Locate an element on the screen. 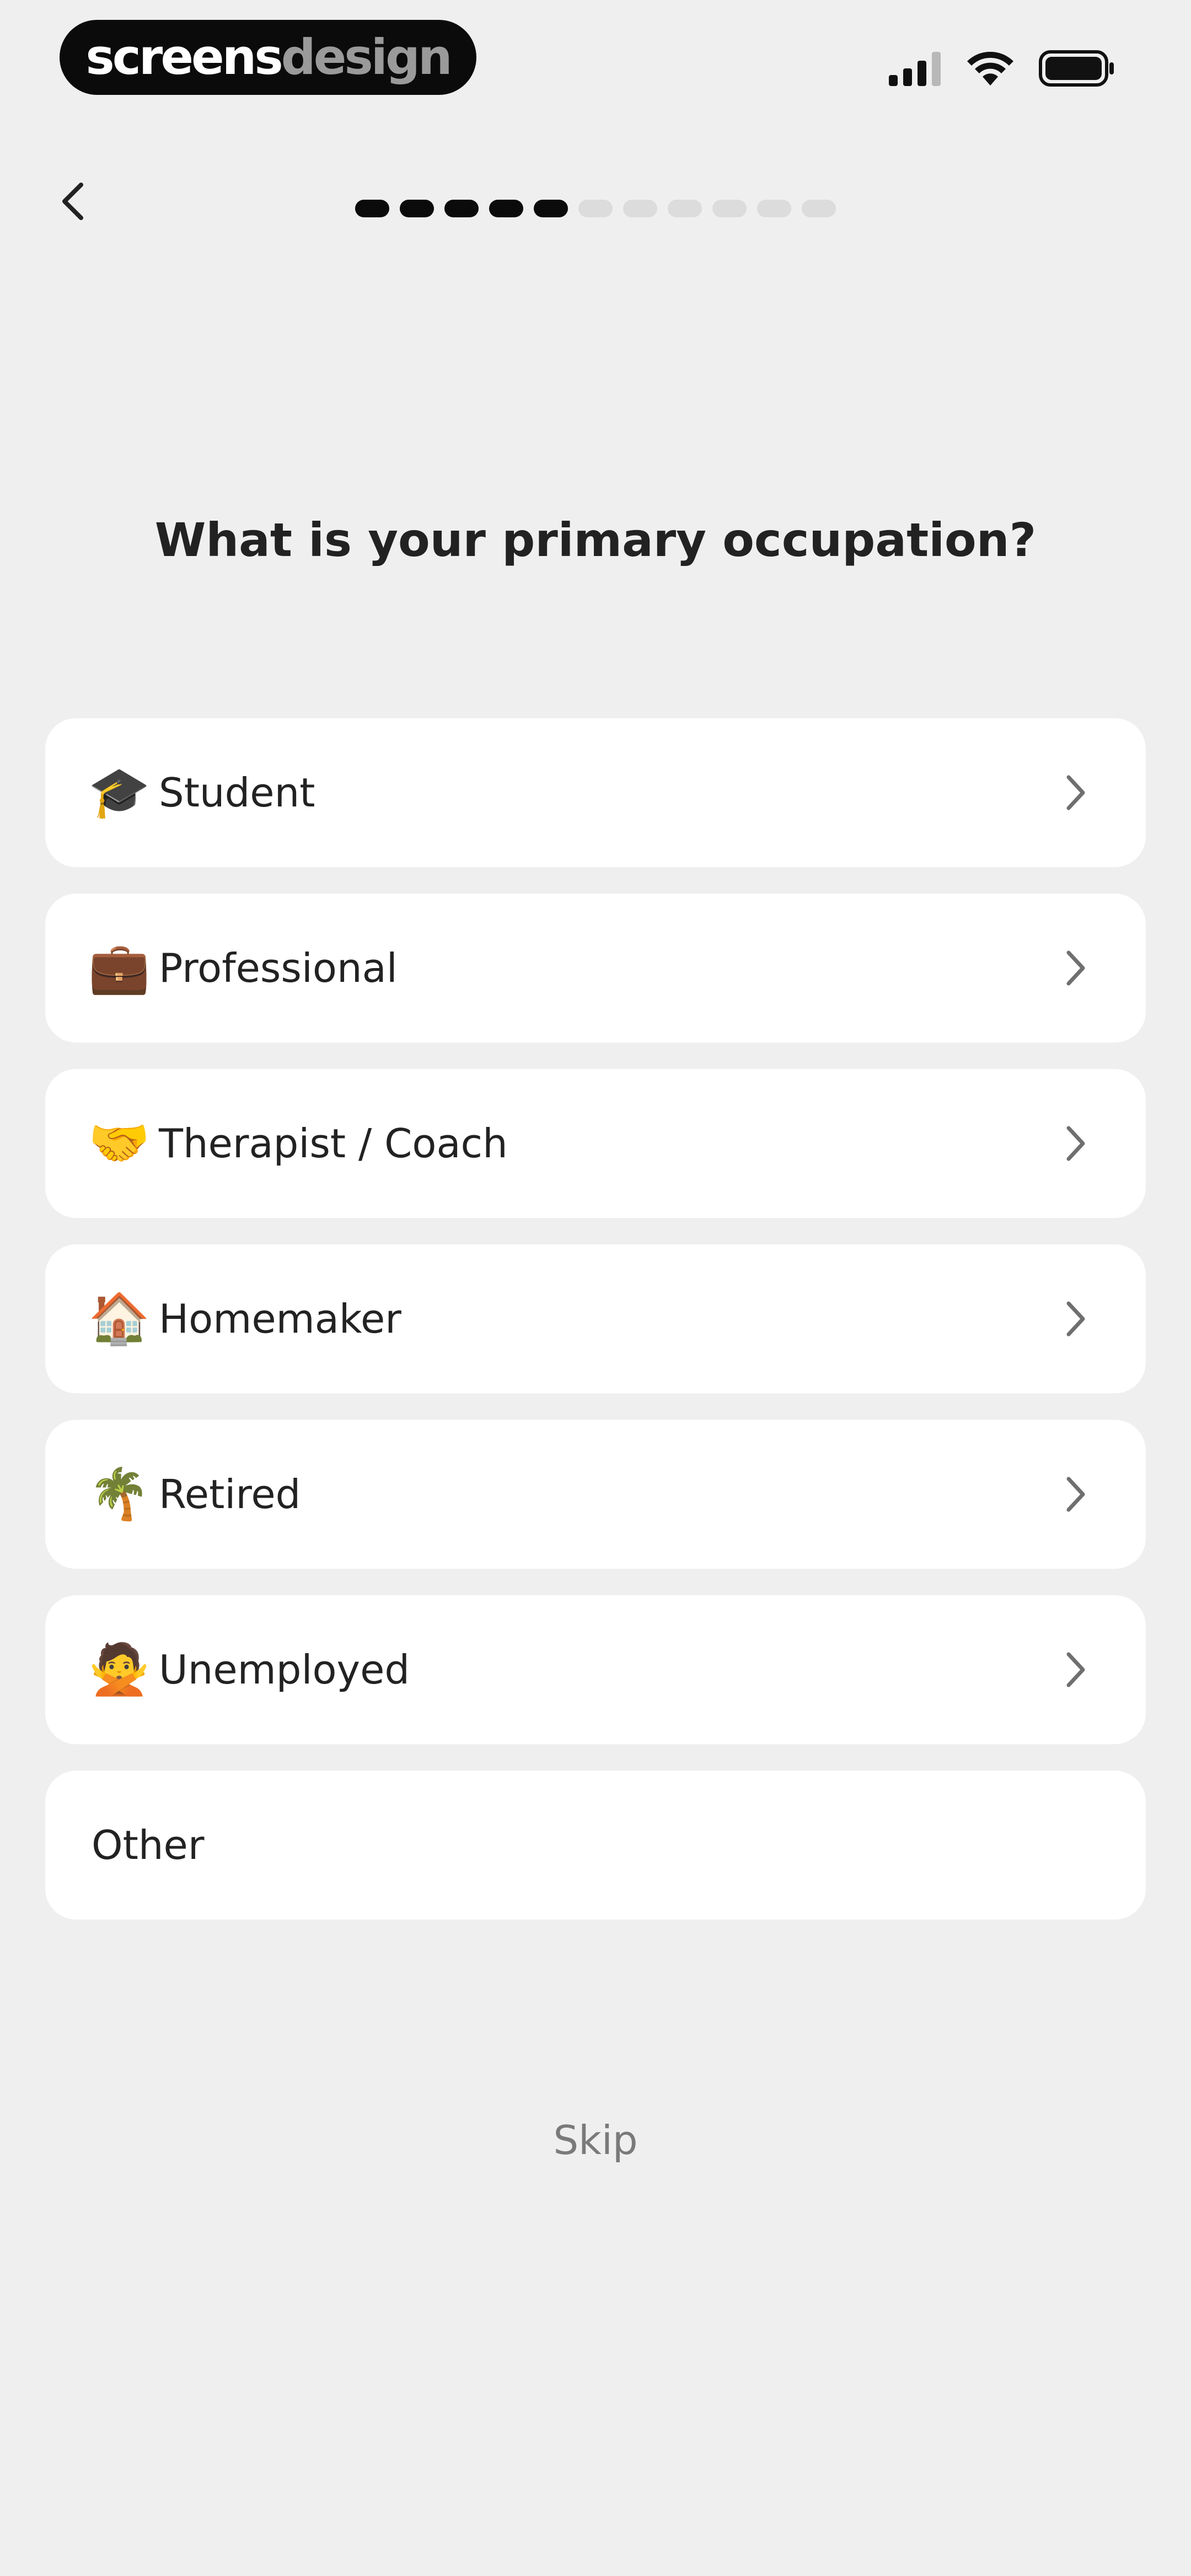  brand-badge: screens design is located at coordinates (268, 57).